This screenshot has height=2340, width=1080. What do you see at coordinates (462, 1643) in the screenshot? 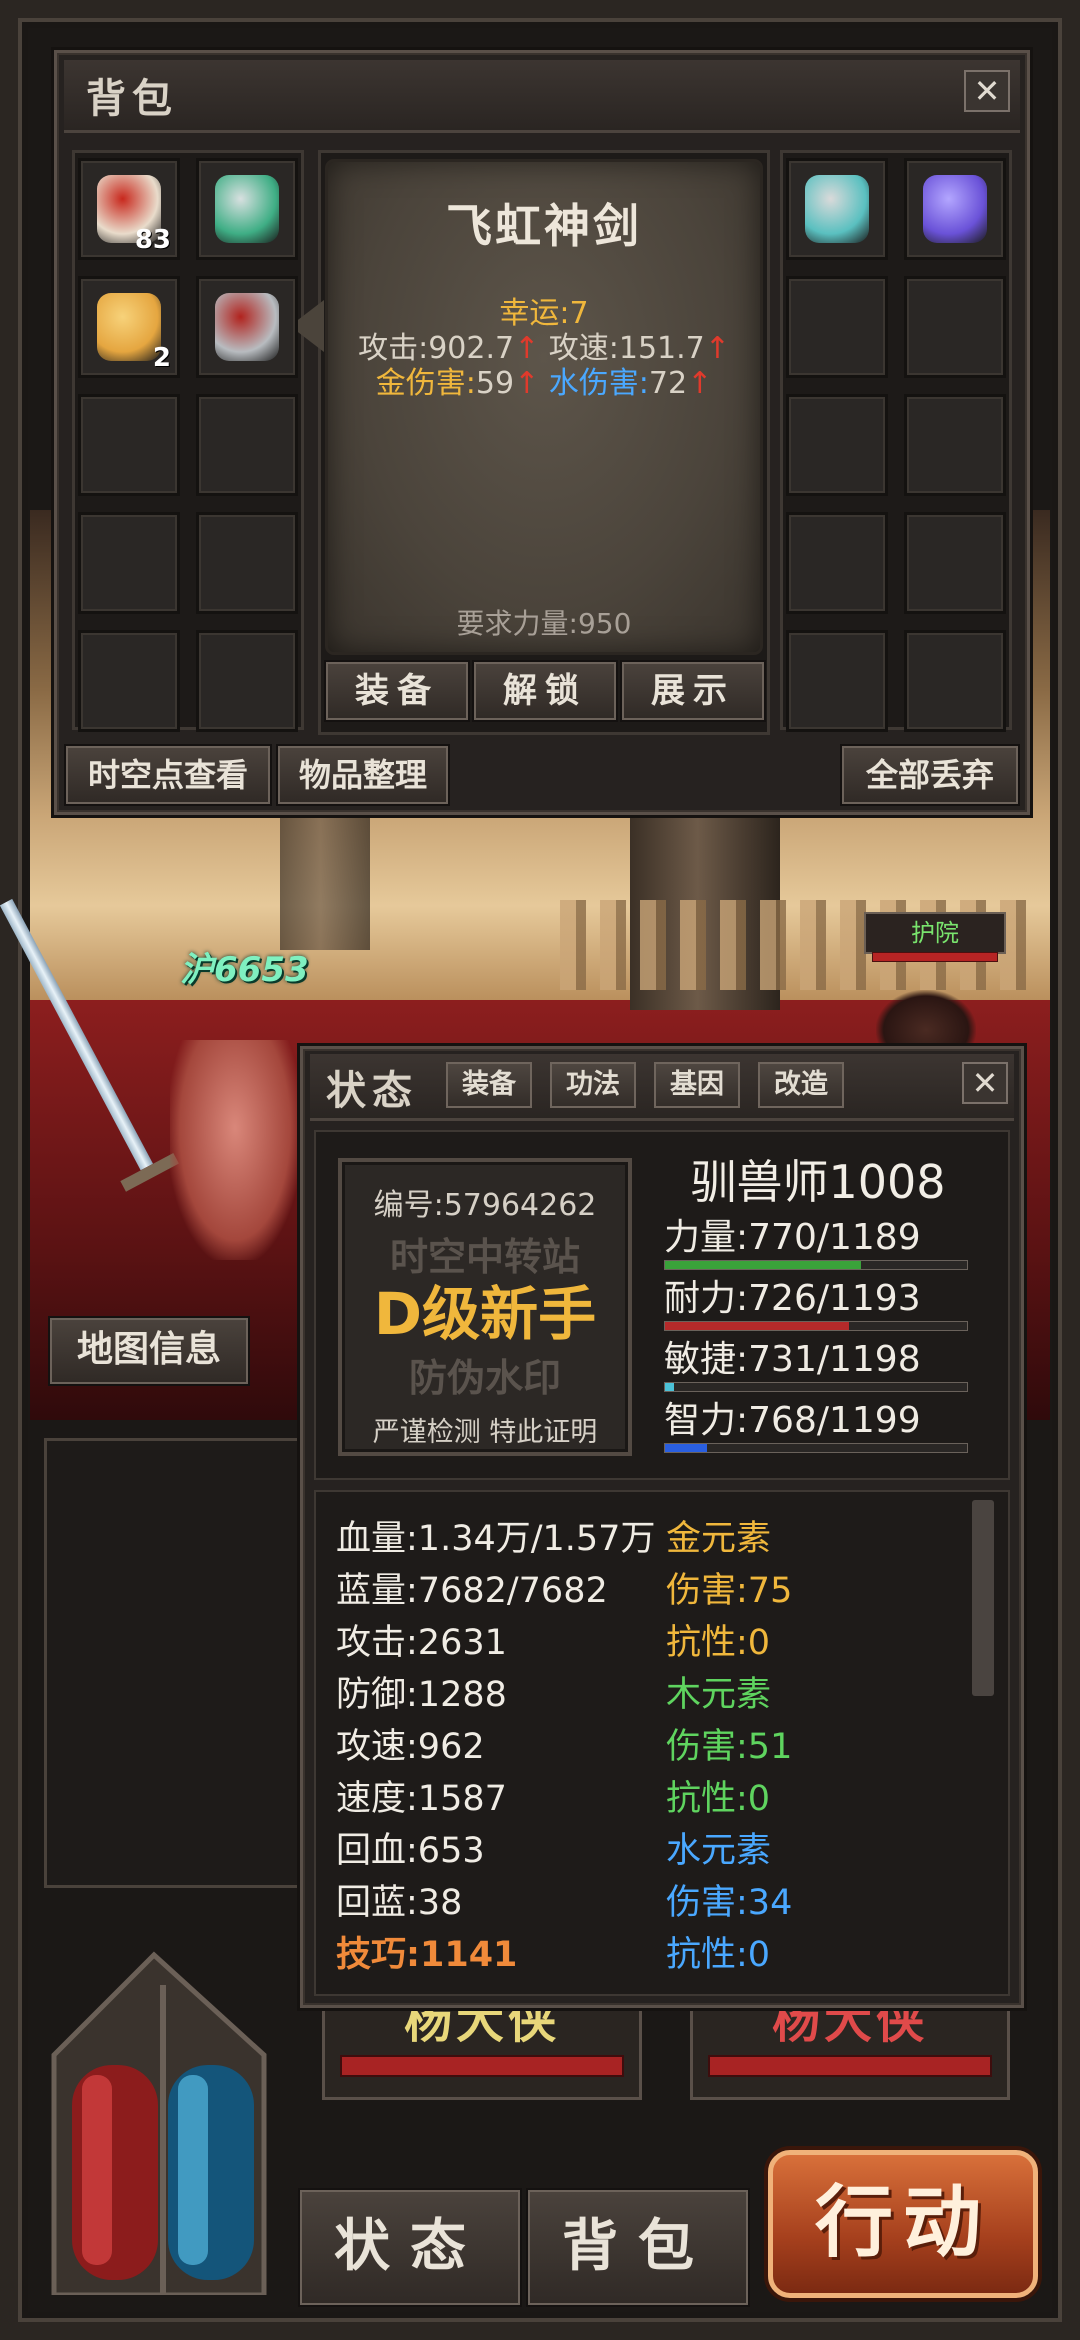
I see `stat-value: 2631` at bounding box center [462, 1643].